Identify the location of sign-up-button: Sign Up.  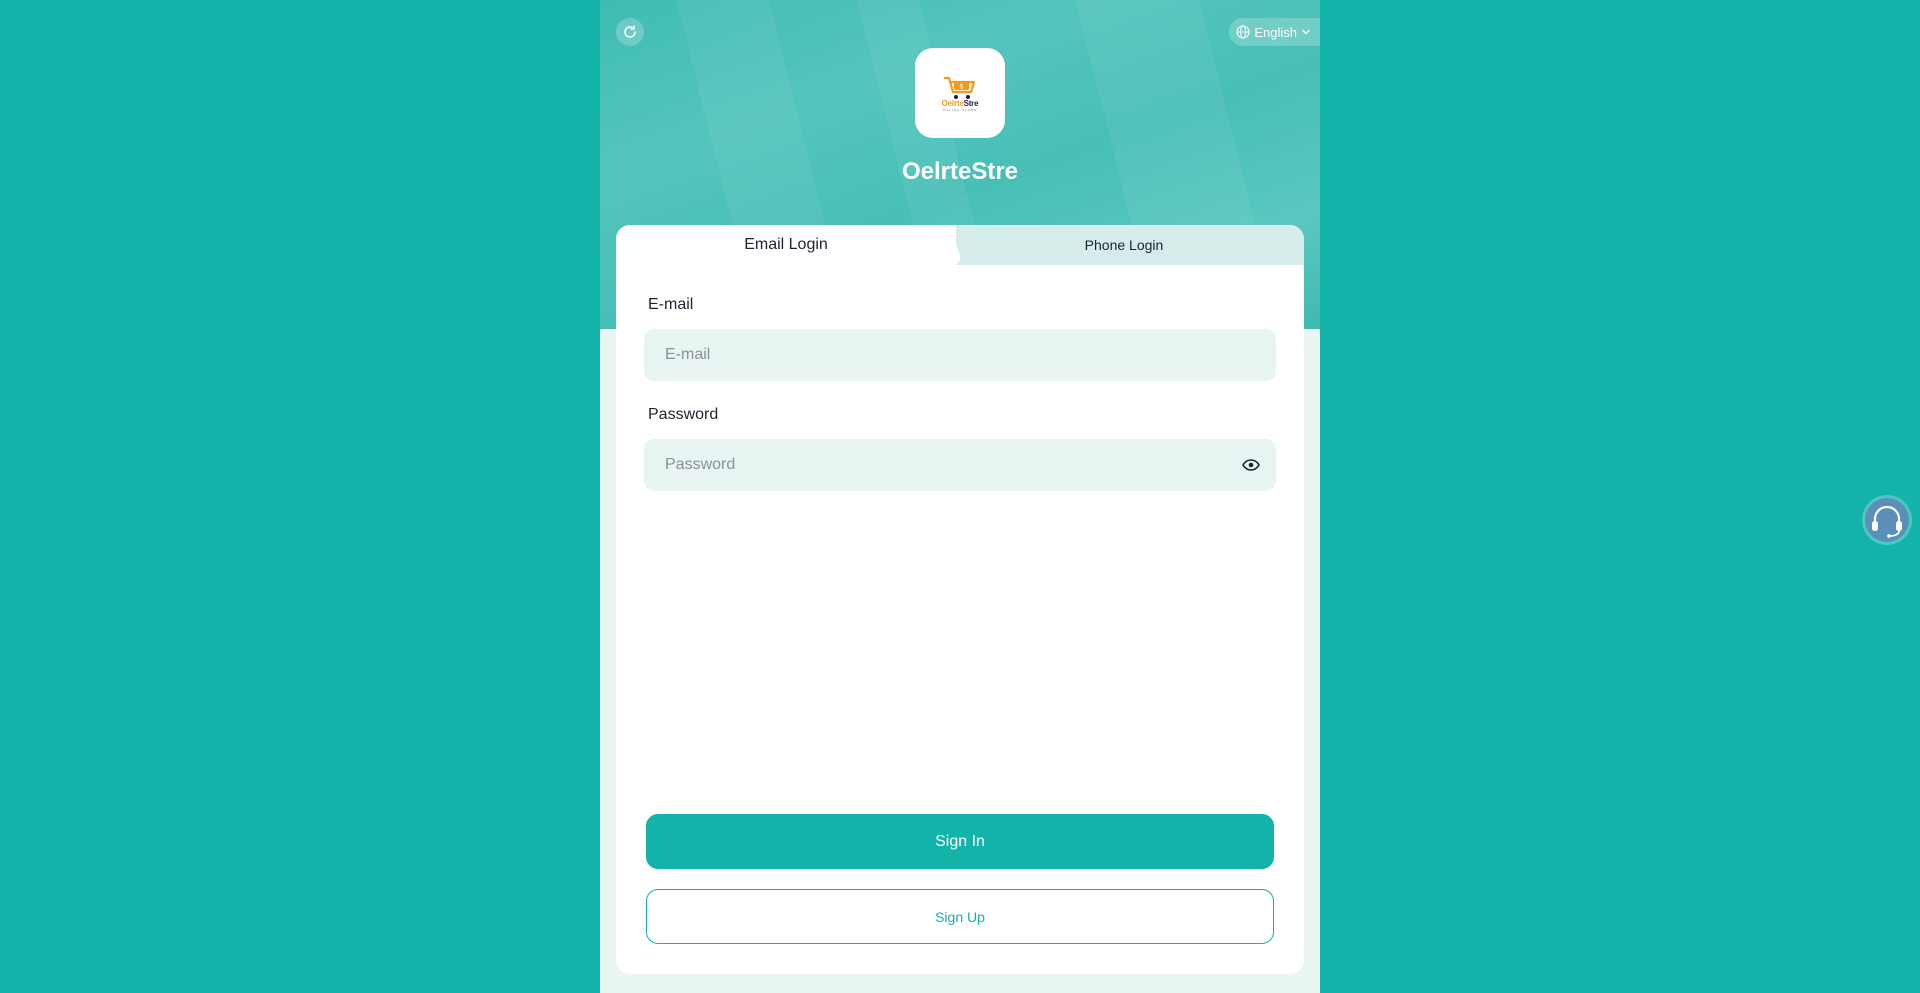
(960, 916).